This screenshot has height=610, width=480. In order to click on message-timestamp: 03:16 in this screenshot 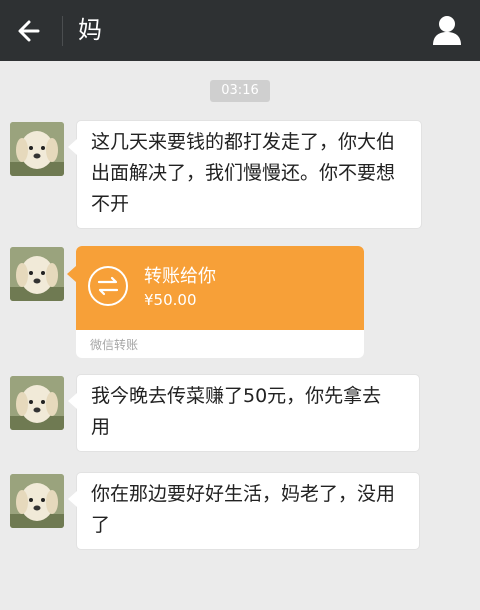, I will do `click(240, 91)`.